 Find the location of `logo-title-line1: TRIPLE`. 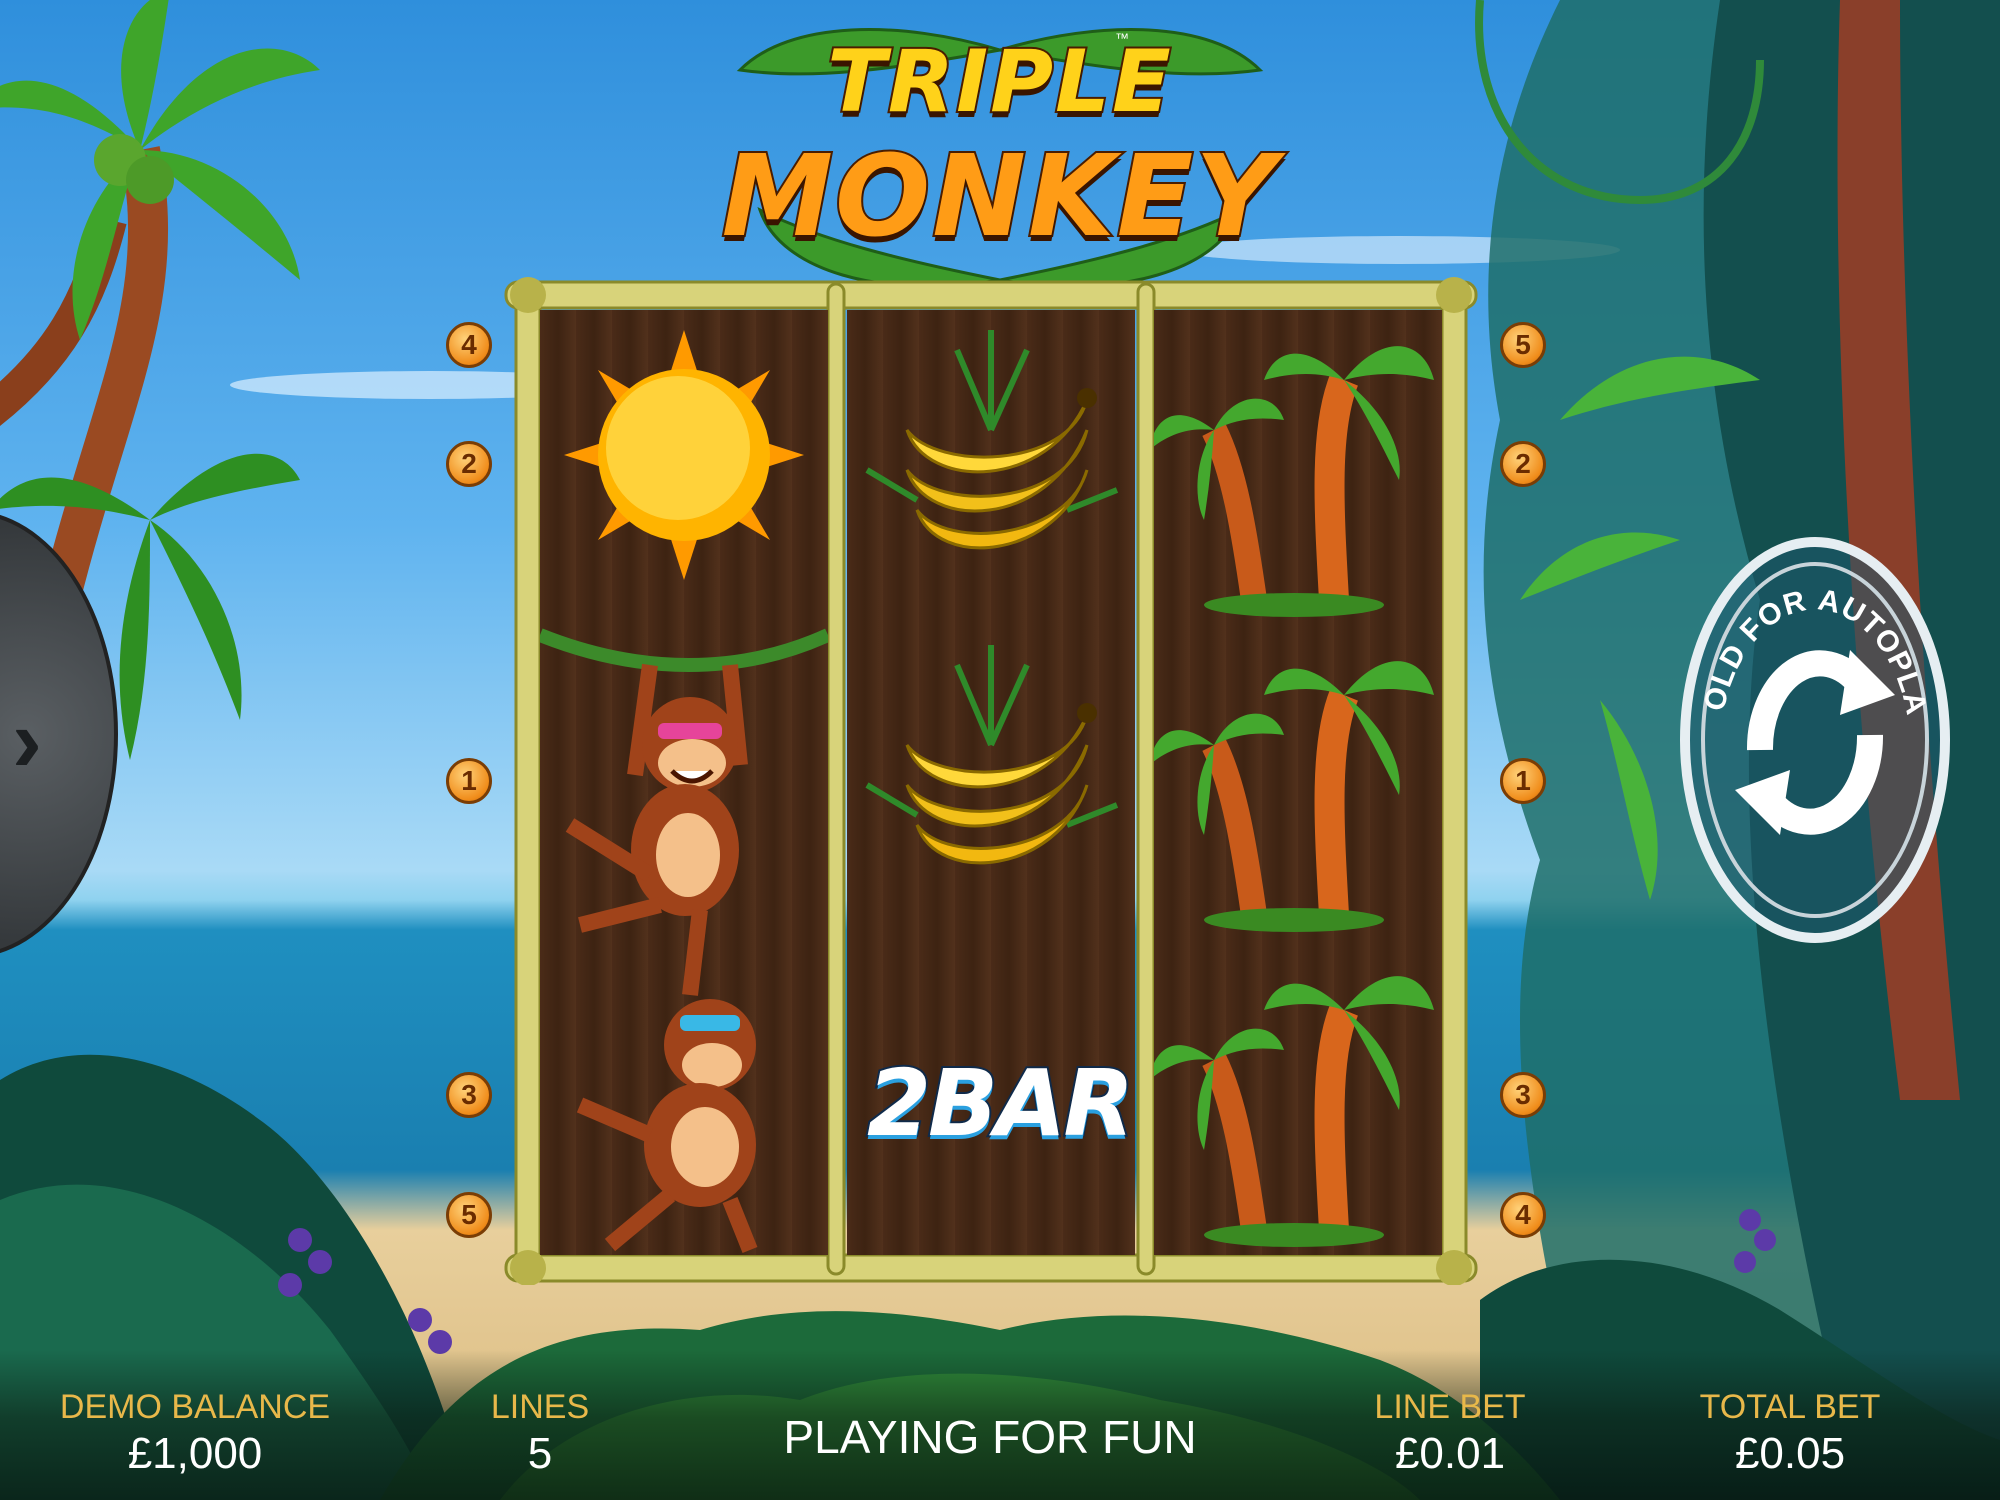

logo-title-line1: TRIPLE is located at coordinates (999, 82).